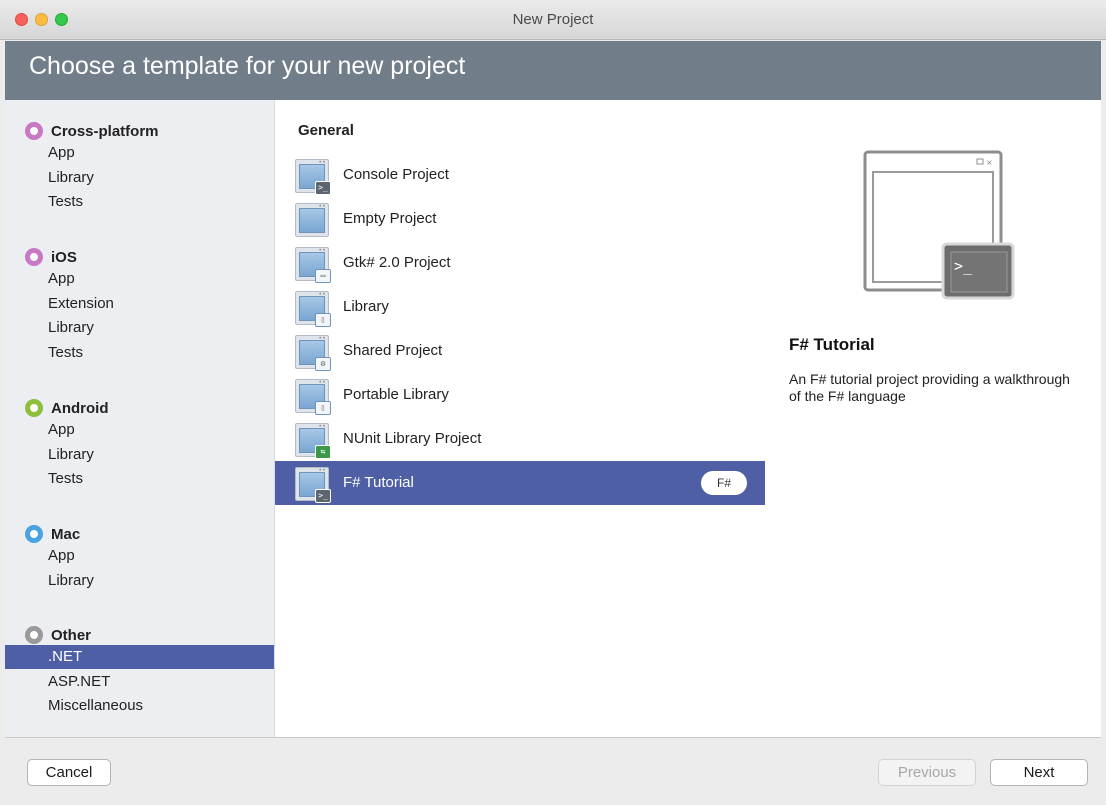  Describe the element at coordinates (313, 265) in the screenshot. I see `gtk-project-icon: • • ▭` at that location.